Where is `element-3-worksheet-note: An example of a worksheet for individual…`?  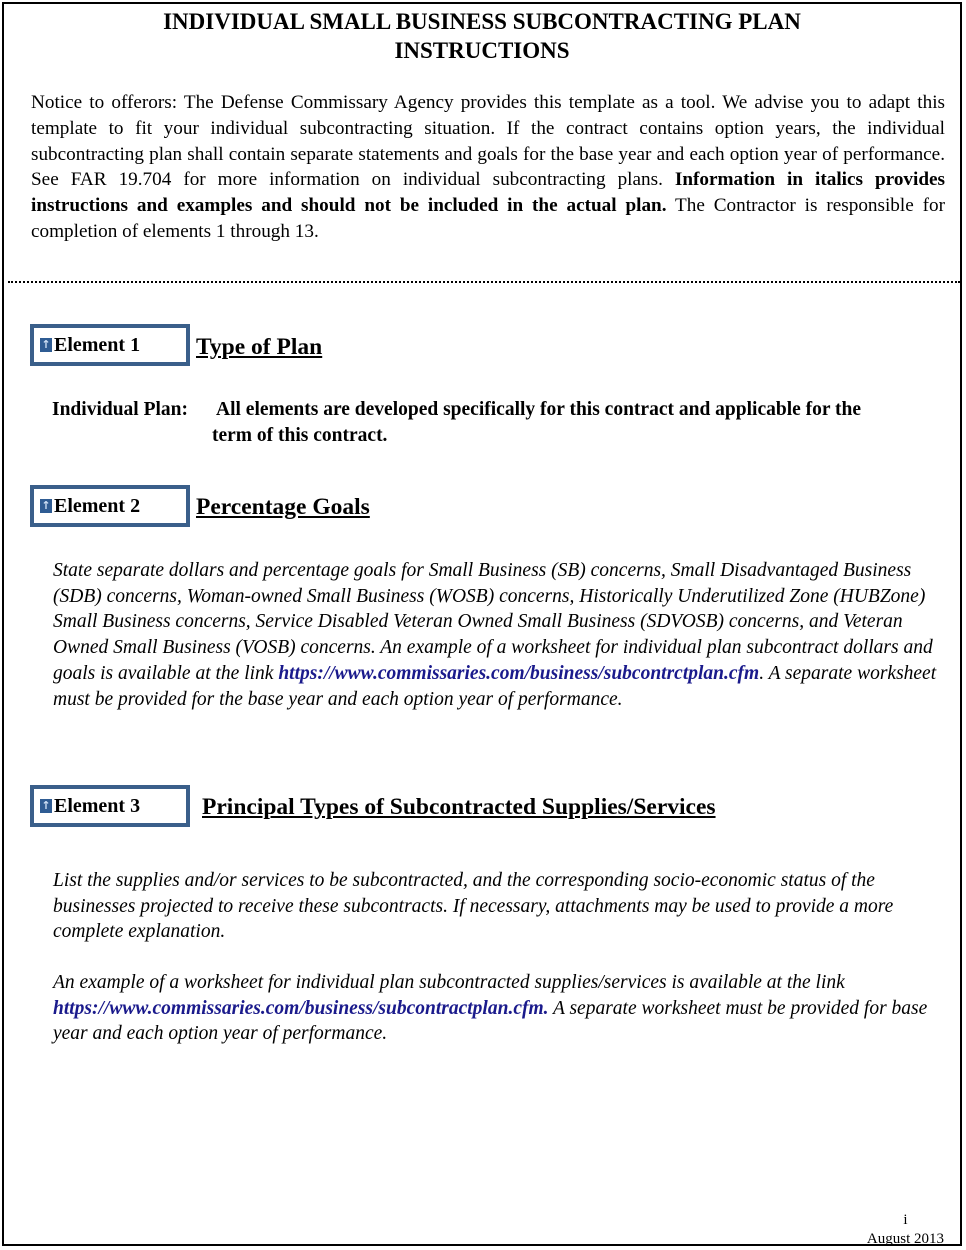
element-3-worksheet-note: An example of a worksheet for individual… is located at coordinates (498, 1008).